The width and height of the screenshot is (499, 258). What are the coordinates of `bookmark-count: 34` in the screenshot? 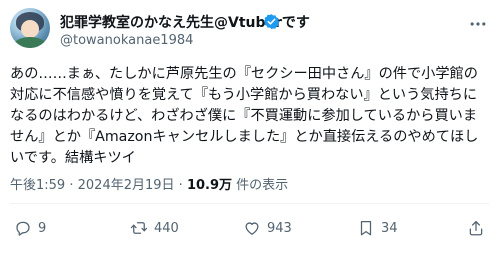 It's located at (389, 228).